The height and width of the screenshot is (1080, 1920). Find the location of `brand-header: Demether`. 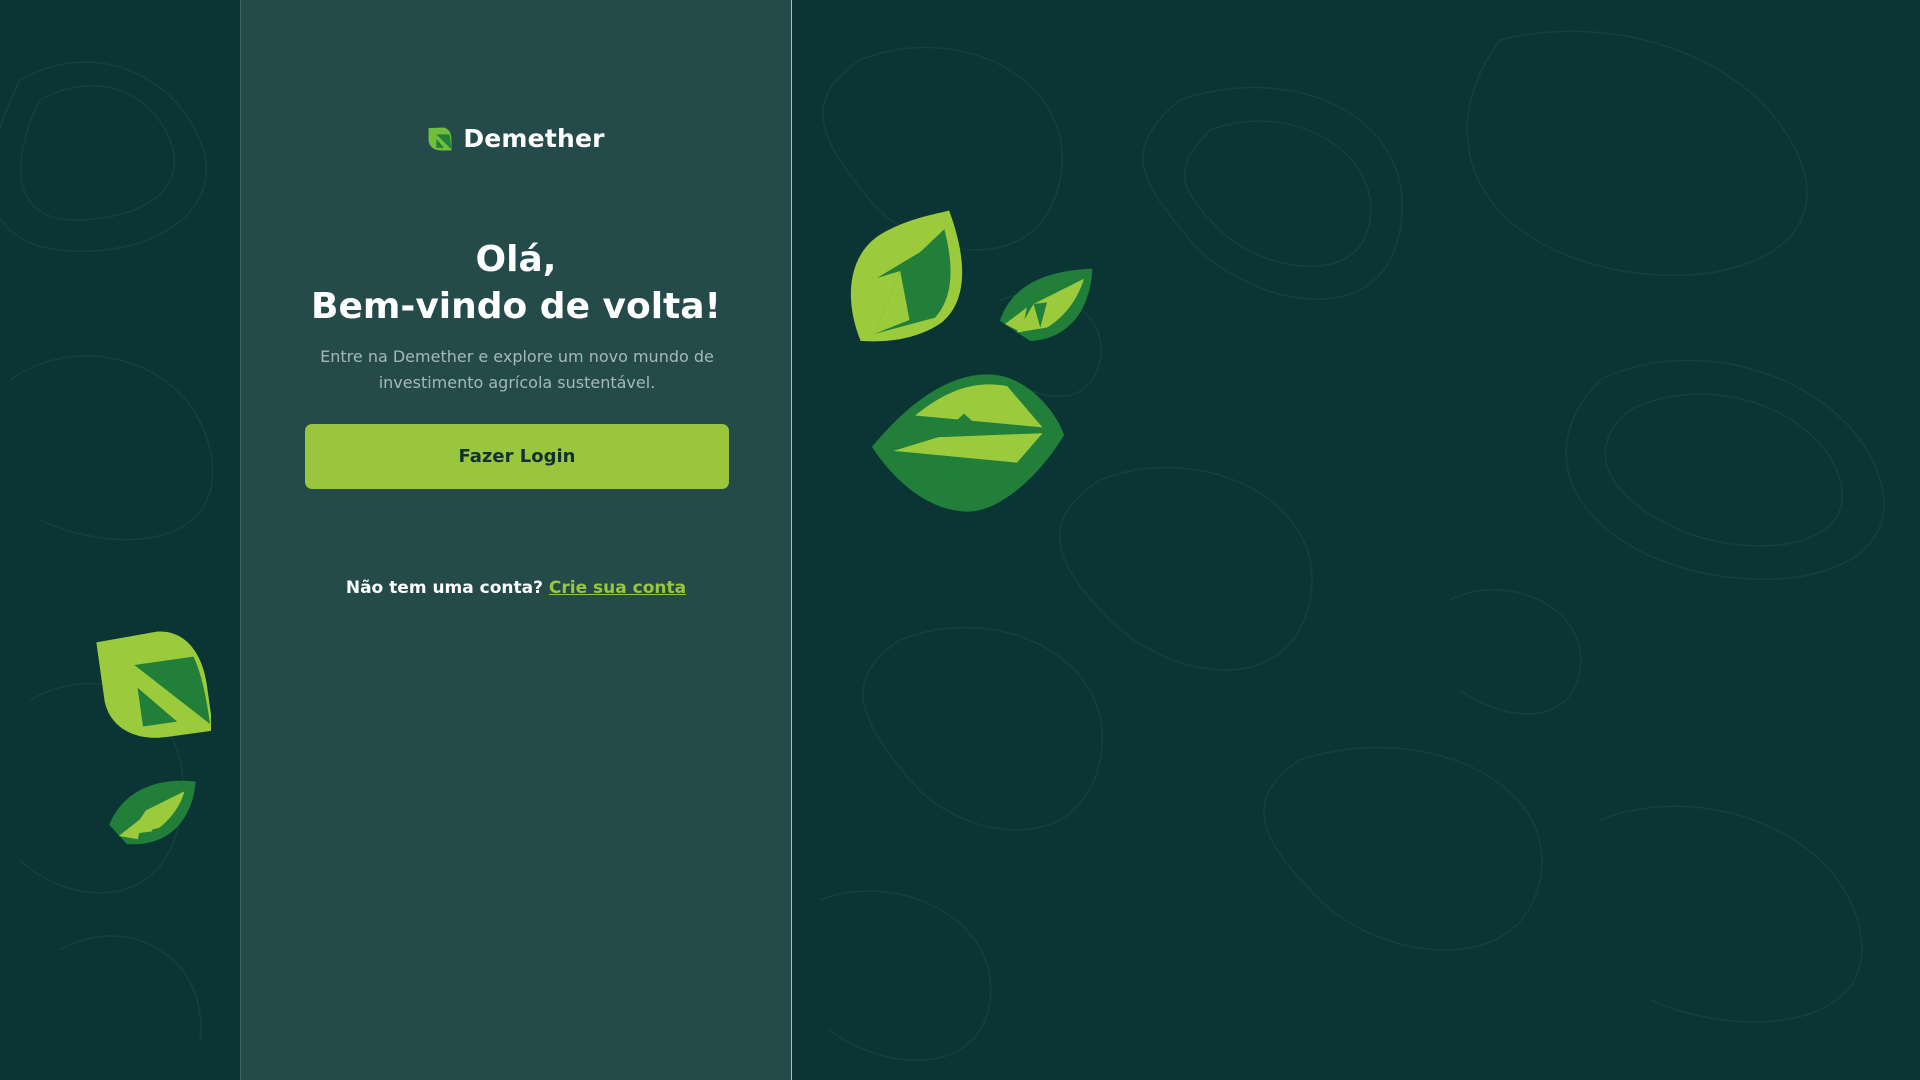

brand-header: Demether is located at coordinates (516, 138).